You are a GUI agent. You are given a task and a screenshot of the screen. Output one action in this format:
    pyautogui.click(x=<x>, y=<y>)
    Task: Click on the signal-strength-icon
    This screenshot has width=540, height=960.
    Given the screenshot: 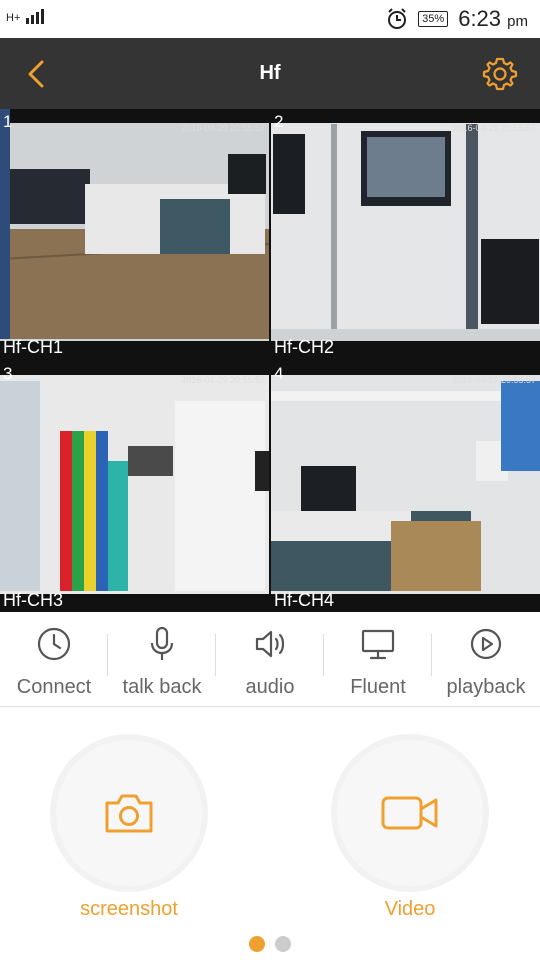 What is the action you would take?
    pyautogui.click(x=35, y=16)
    